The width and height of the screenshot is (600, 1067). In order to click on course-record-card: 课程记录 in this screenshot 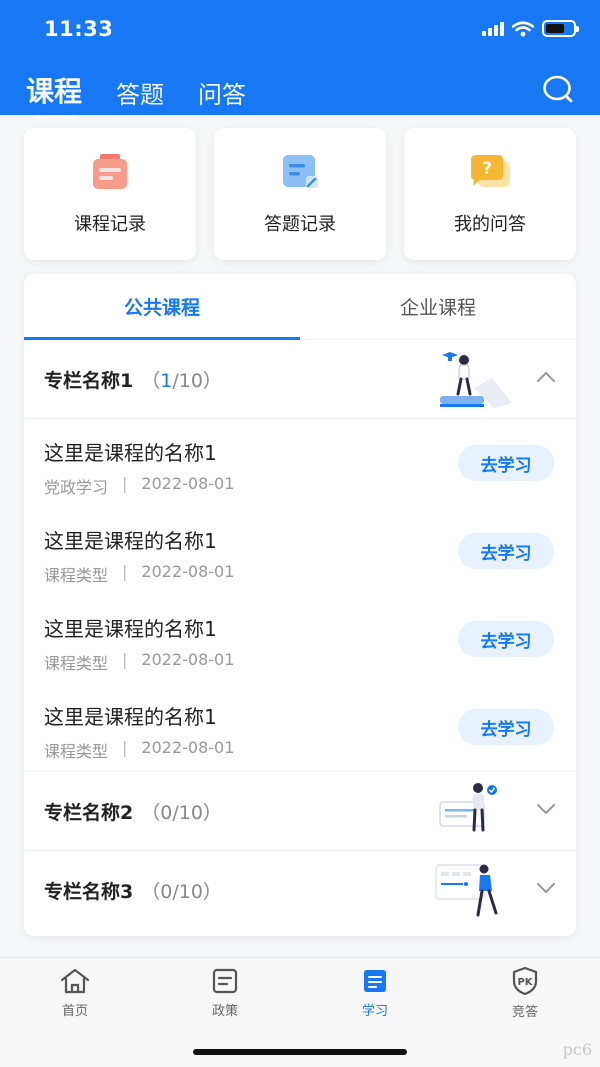, I will do `click(110, 194)`.